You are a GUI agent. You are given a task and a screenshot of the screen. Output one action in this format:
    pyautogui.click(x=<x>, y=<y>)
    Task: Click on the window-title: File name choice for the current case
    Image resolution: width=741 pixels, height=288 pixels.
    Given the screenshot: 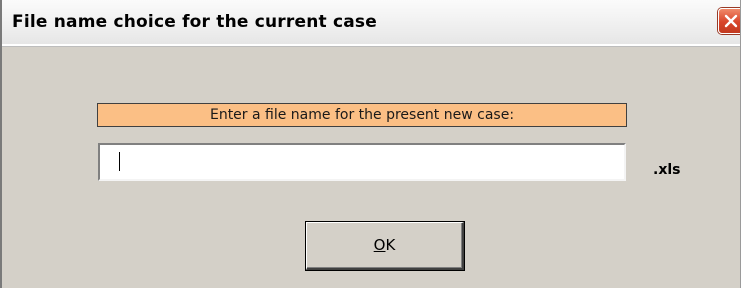 What is the action you would take?
    pyautogui.click(x=194, y=22)
    